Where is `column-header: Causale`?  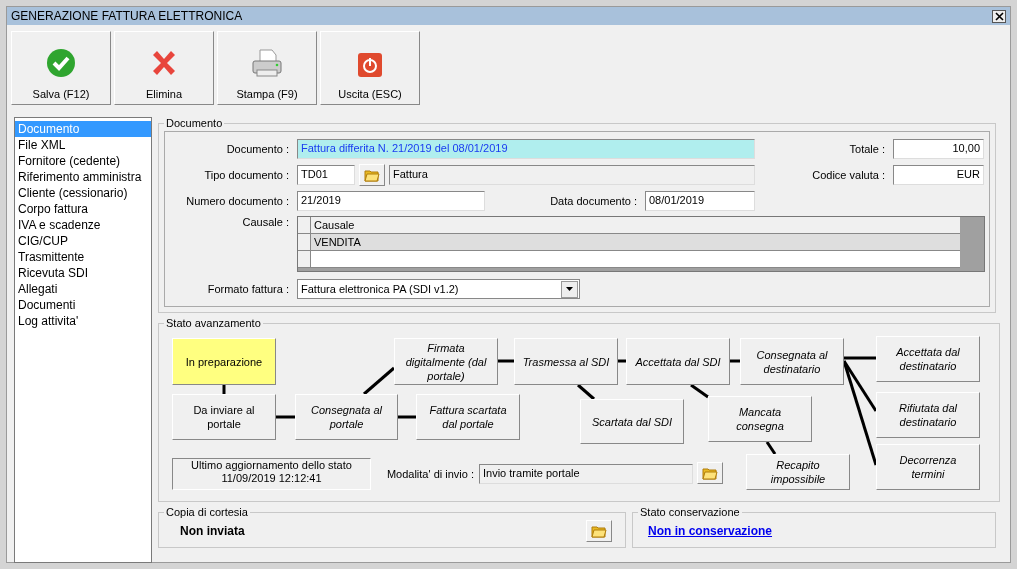 column-header: Causale is located at coordinates (334, 225).